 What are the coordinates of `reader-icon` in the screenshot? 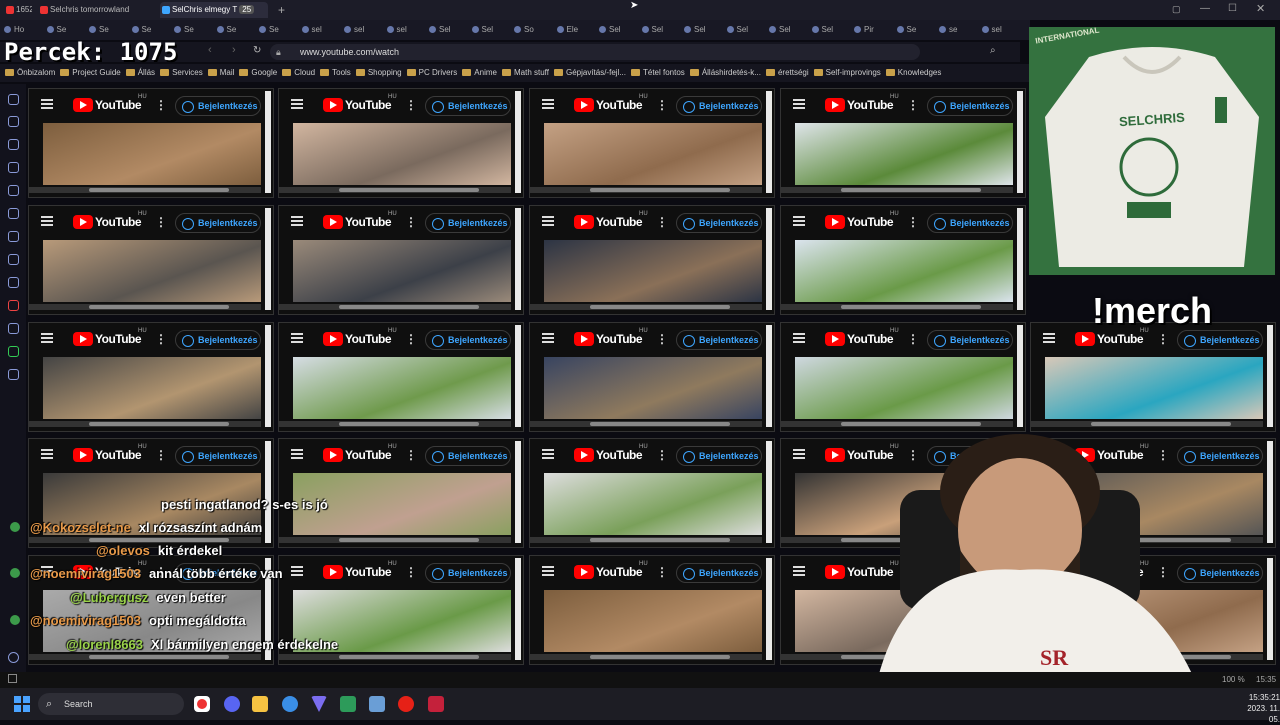 It's located at (13, 121).